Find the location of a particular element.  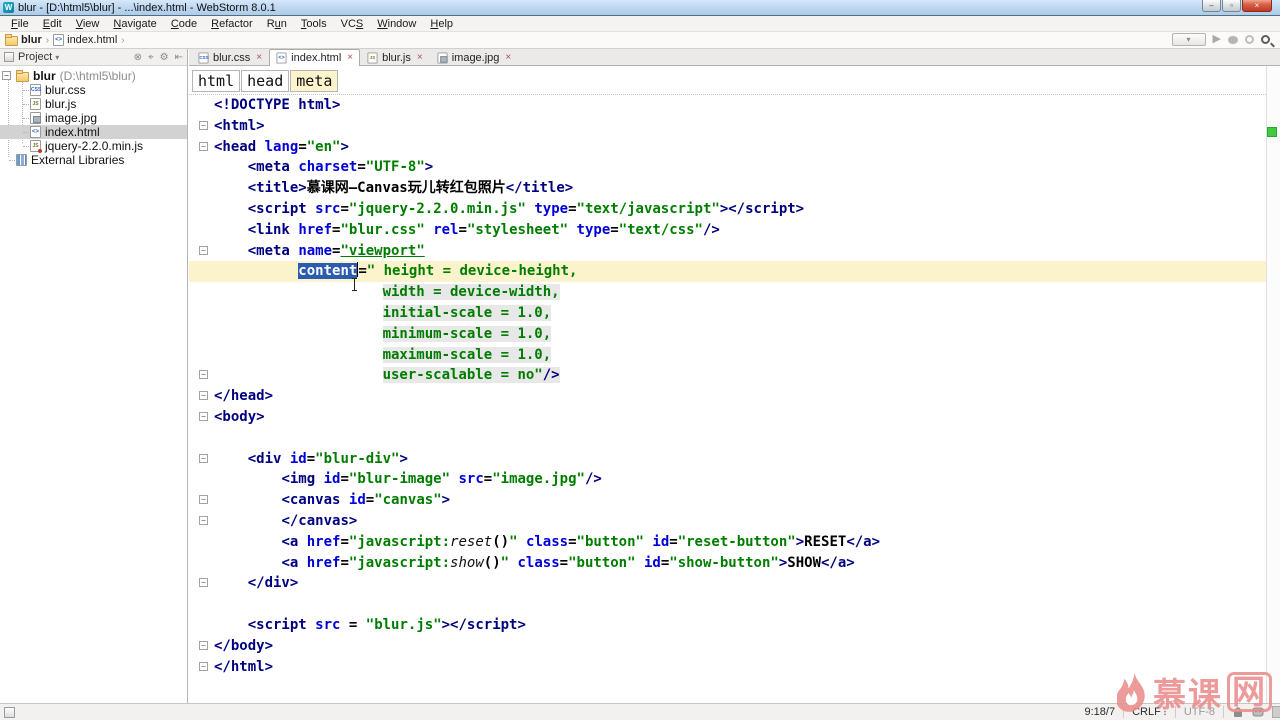

breadcrumb-tag-html: html is located at coordinates (216, 81).